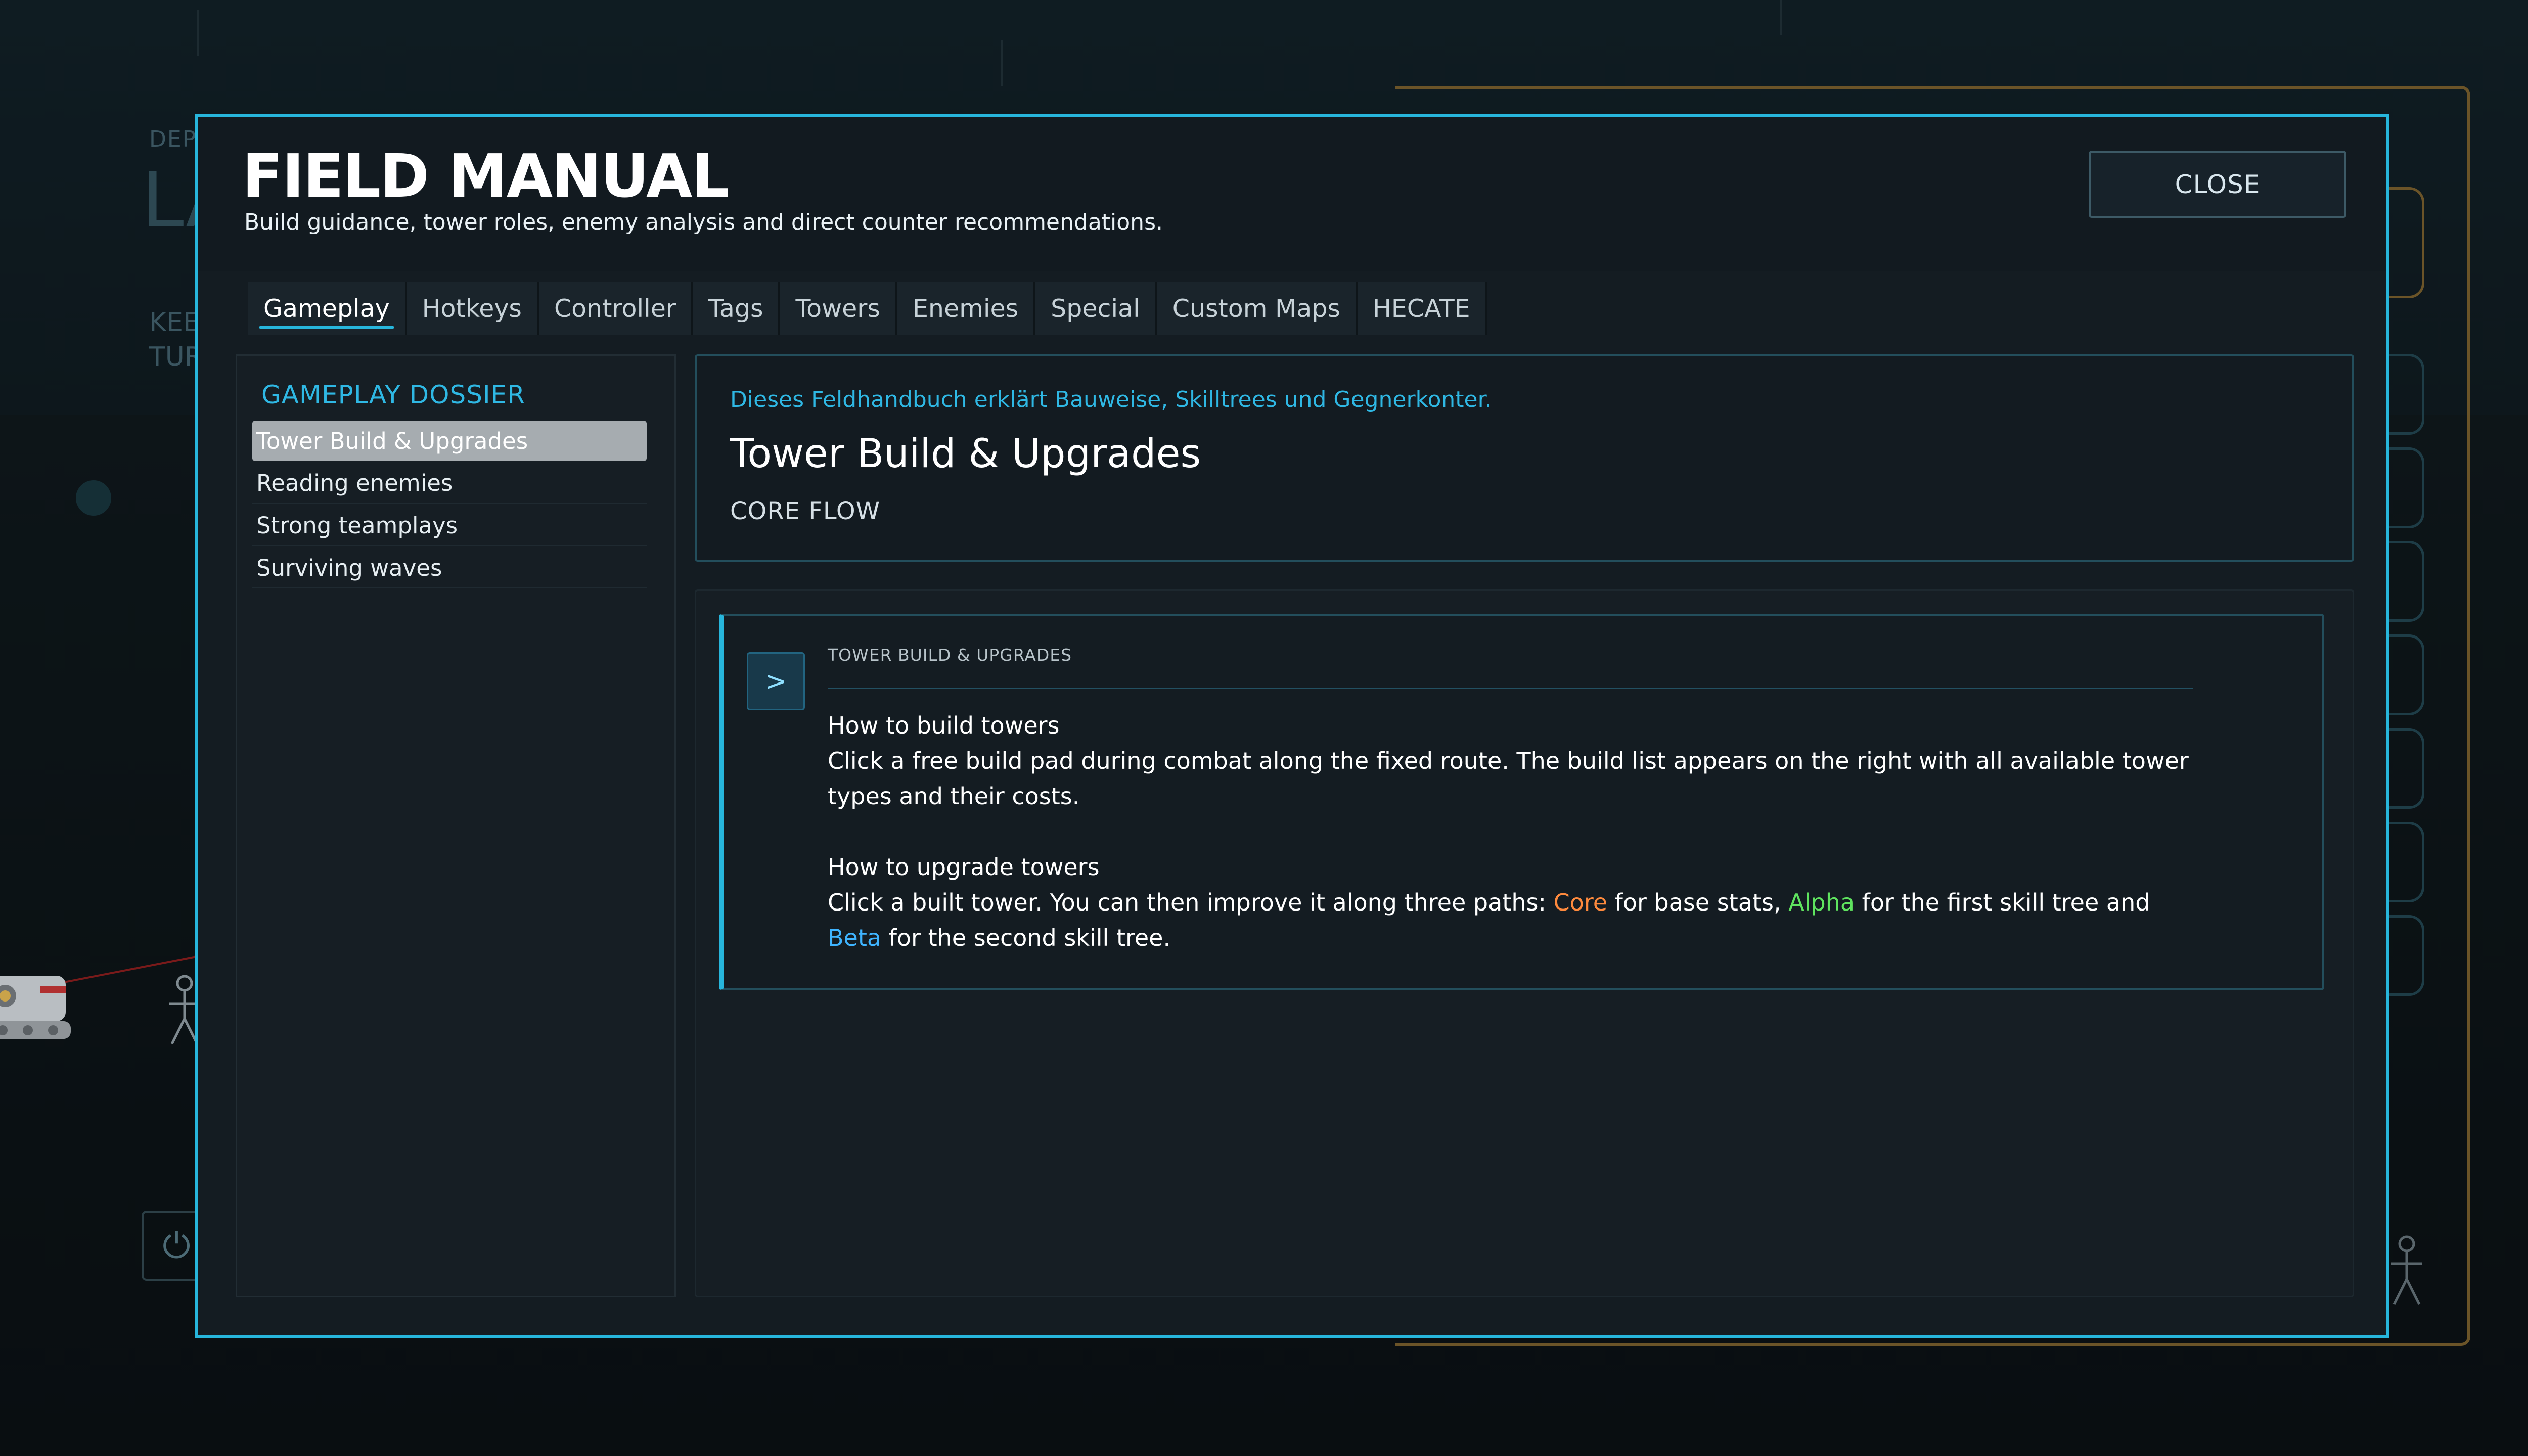  What do you see at coordinates (966, 454) in the screenshot?
I see `topic-title: Tower Build & Upgrades` at bounding box center [966, 454].